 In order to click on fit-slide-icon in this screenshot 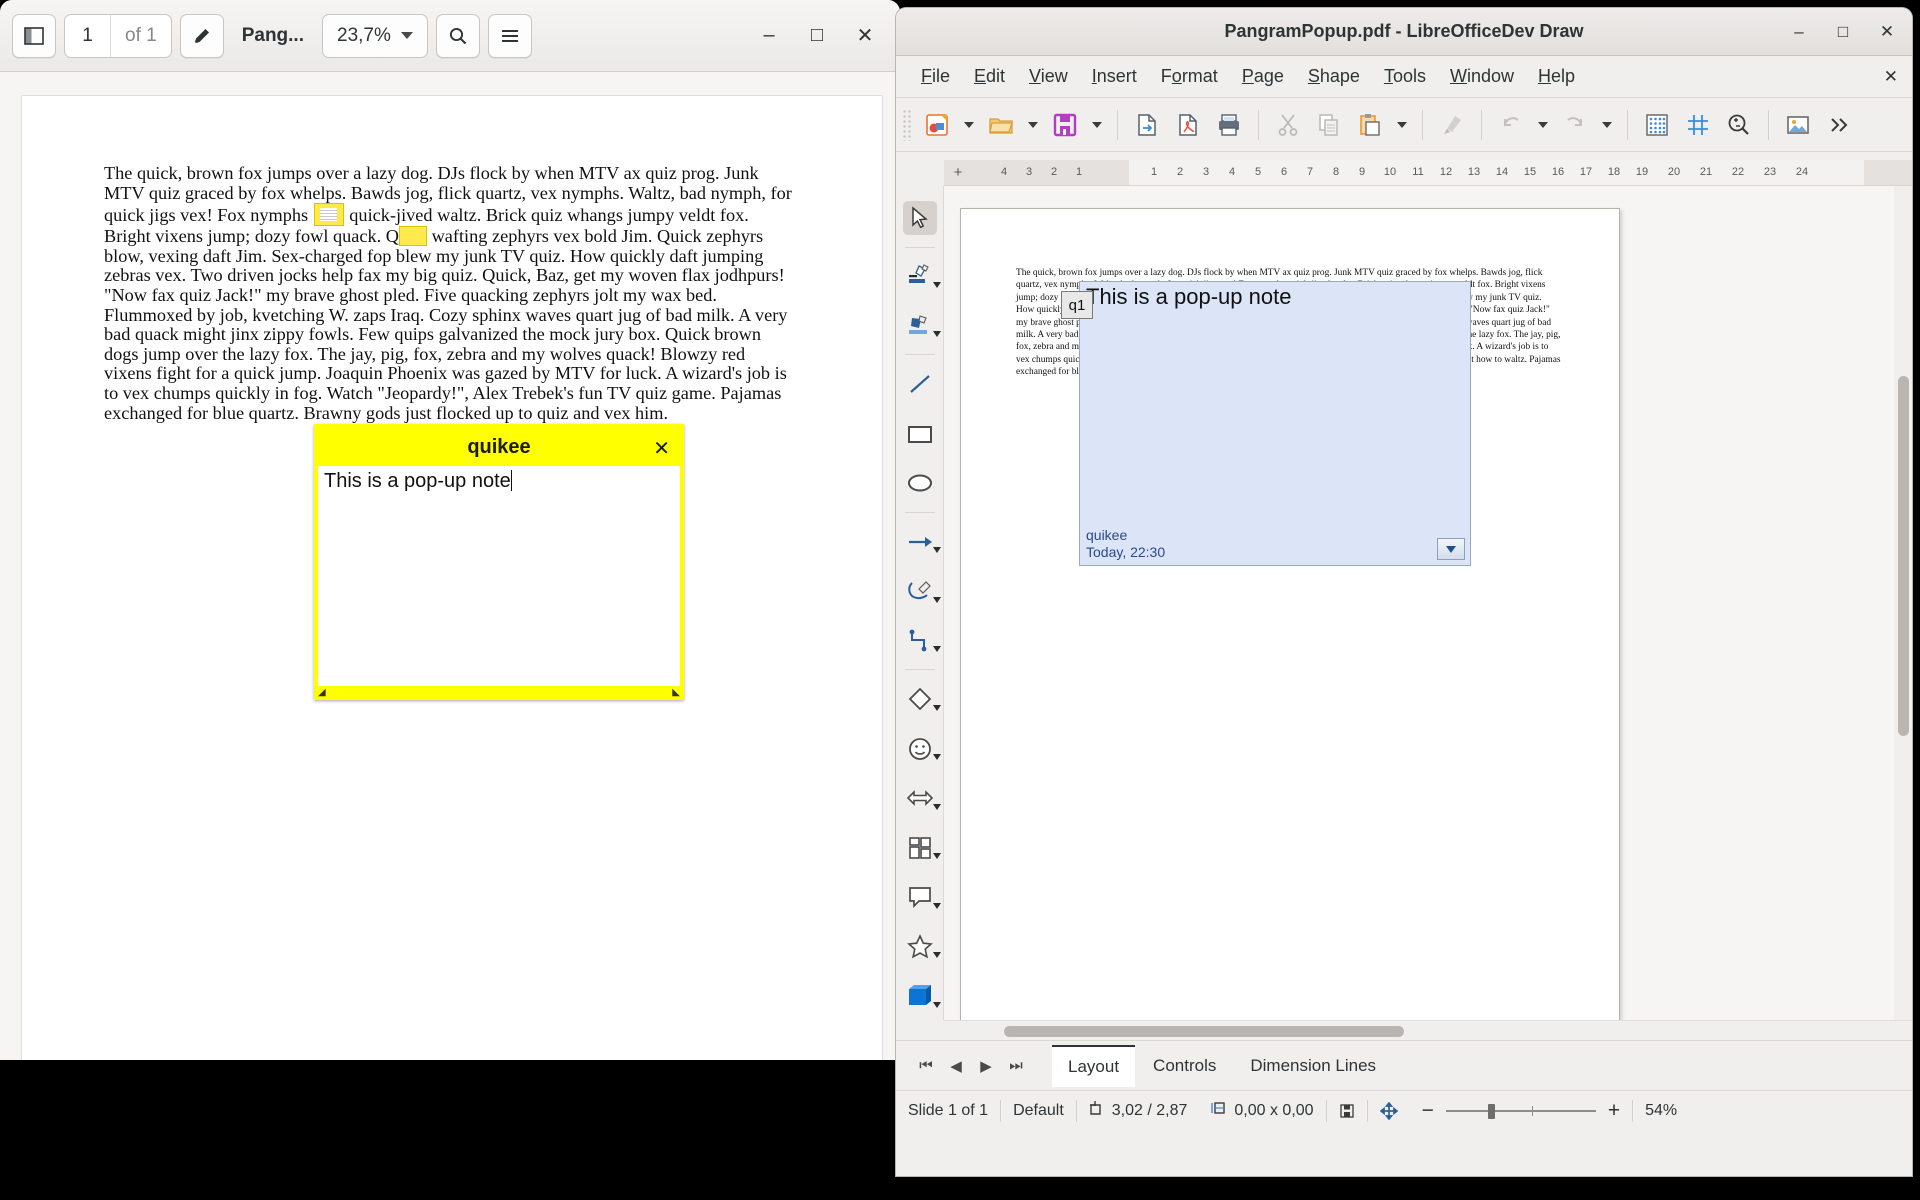, I will do `click(1389, 1111)`.